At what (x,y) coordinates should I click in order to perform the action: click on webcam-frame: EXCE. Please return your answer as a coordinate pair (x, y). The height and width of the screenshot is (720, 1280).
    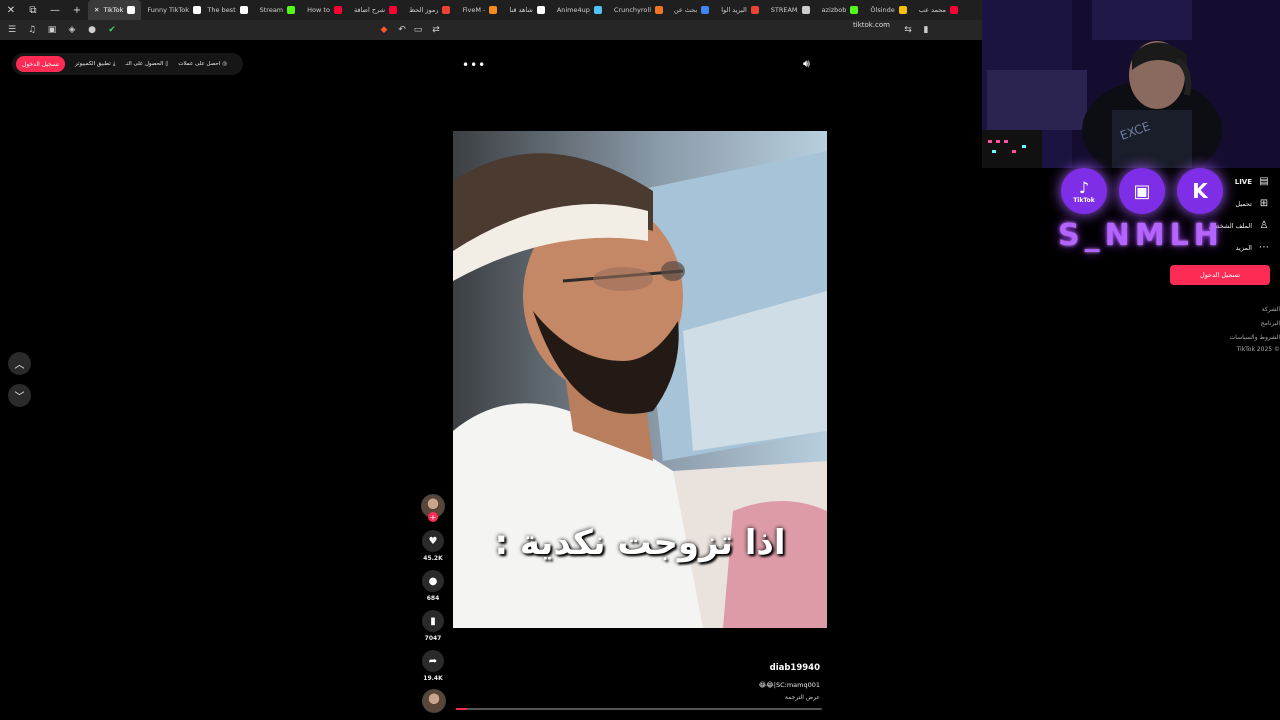
    Looking at the image, I should click on (1131, 84).